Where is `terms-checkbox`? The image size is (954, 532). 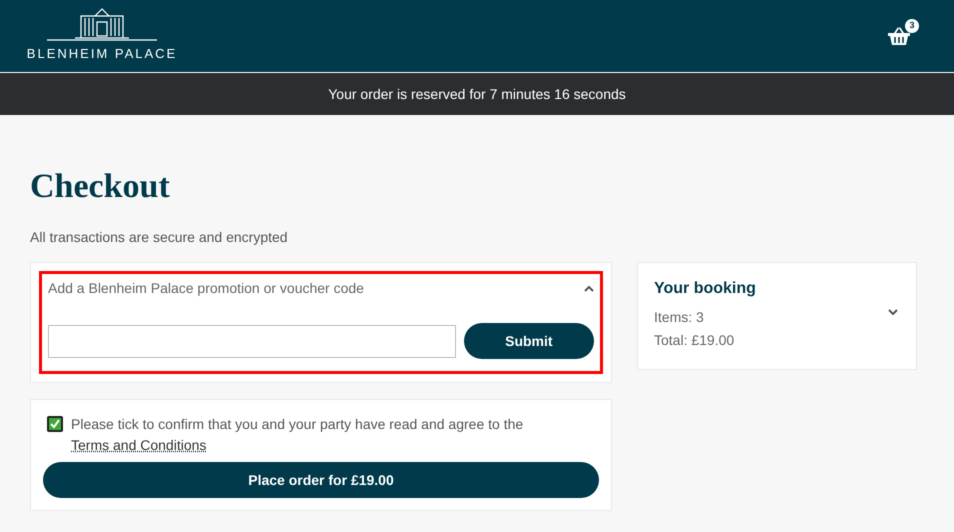
terms-checkbox is located at coordinates (55, 424).